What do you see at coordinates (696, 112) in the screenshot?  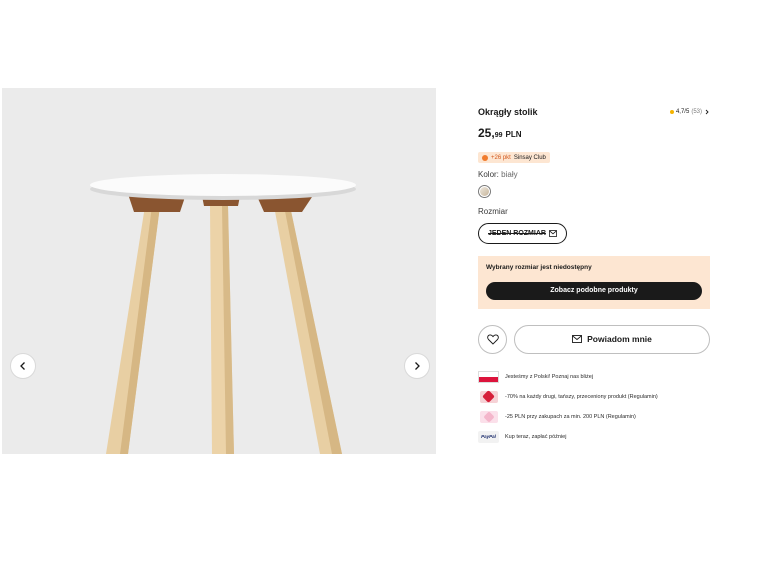 I see `rating-count: (53)` at bounding box center [696, 112].